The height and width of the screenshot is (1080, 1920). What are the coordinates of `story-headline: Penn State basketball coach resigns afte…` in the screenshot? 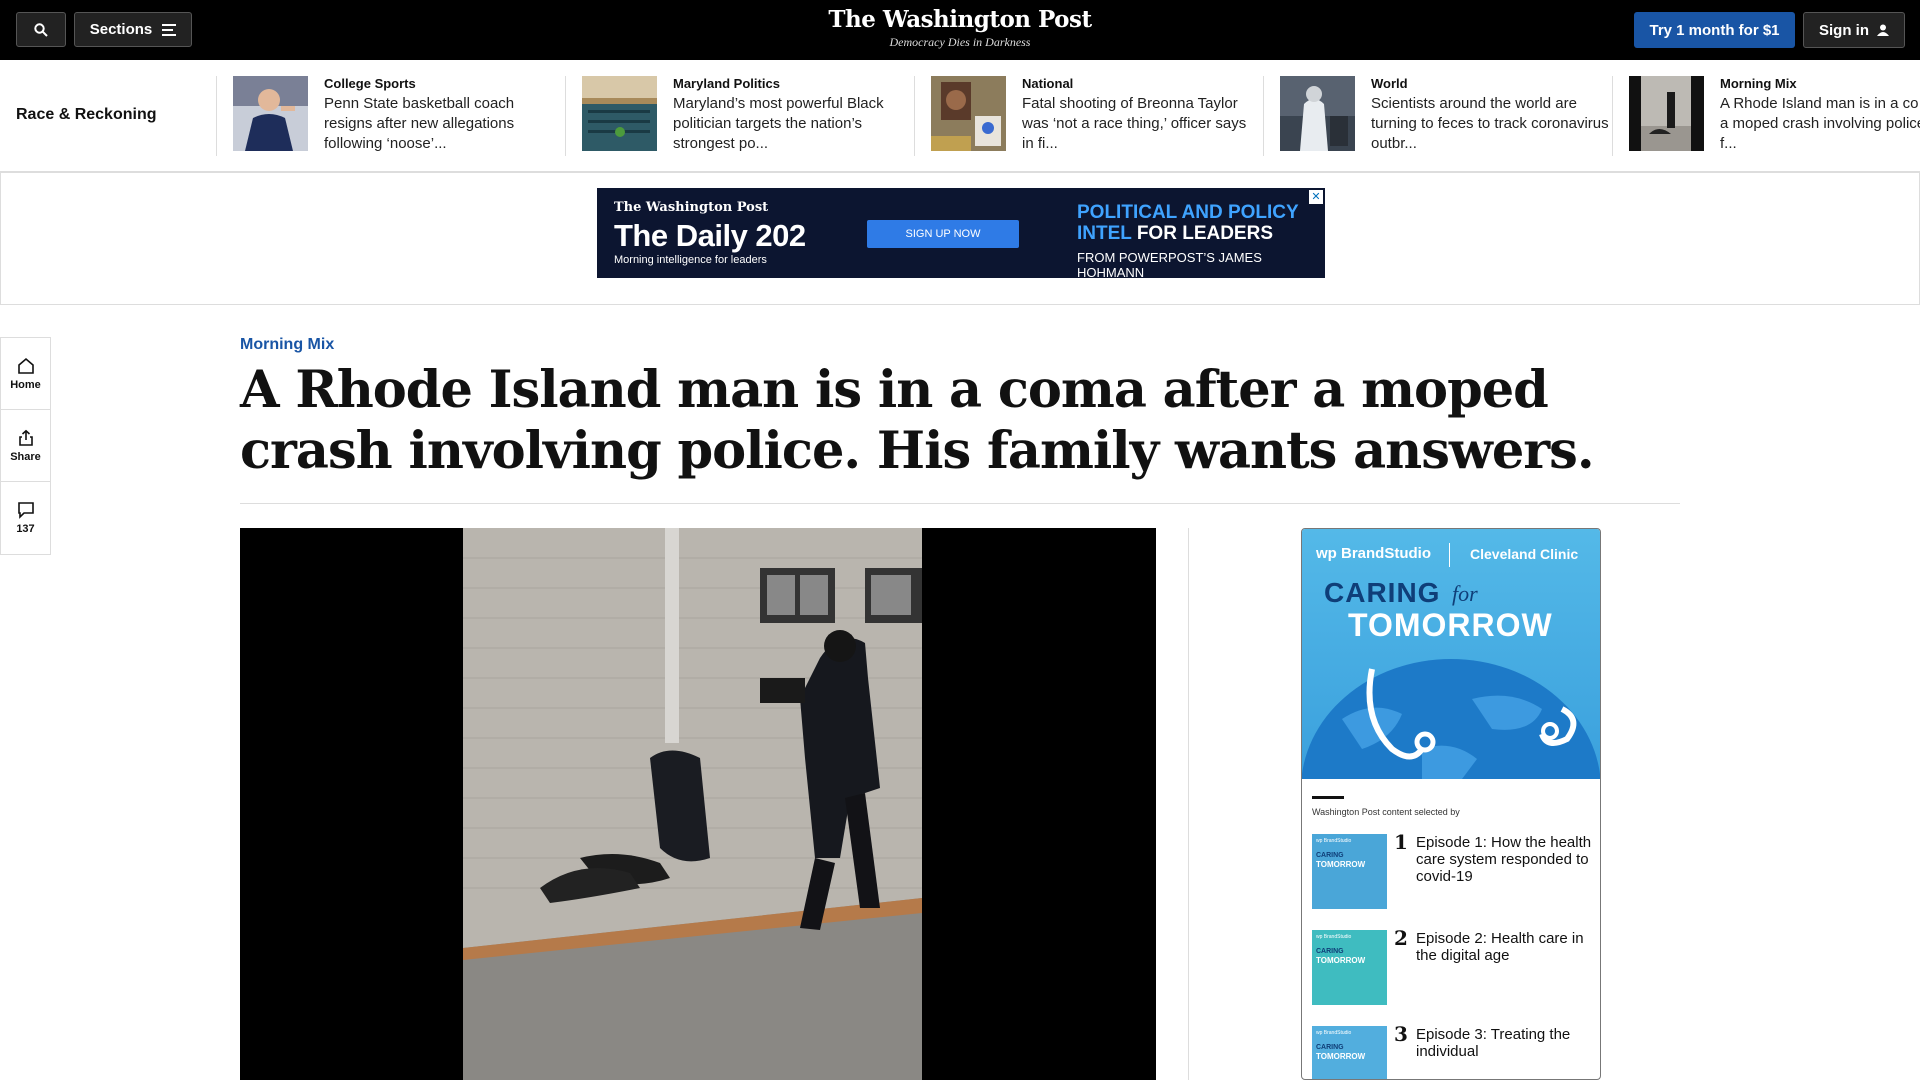 It's located at (419, 123).